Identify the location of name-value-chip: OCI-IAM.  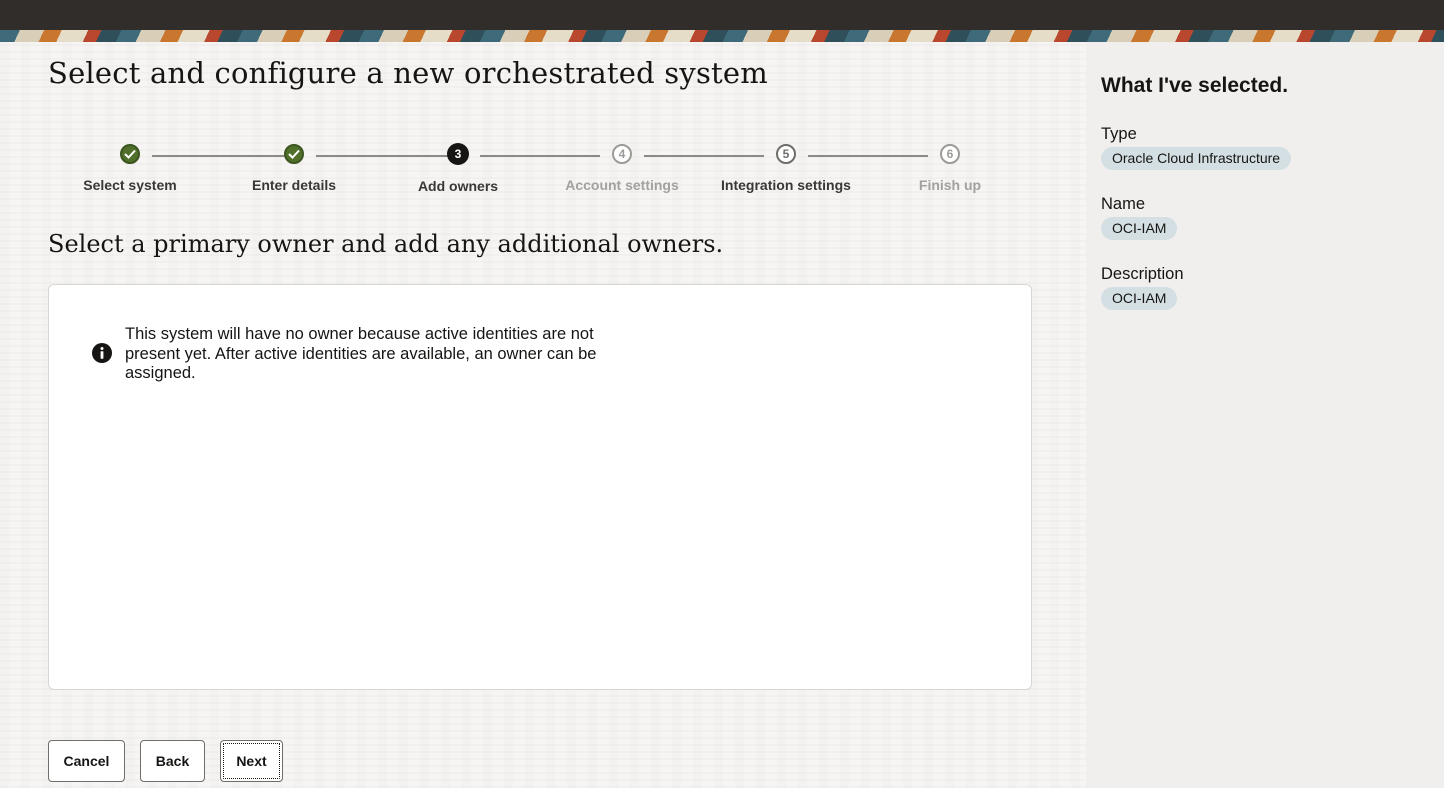
(1139, 228).